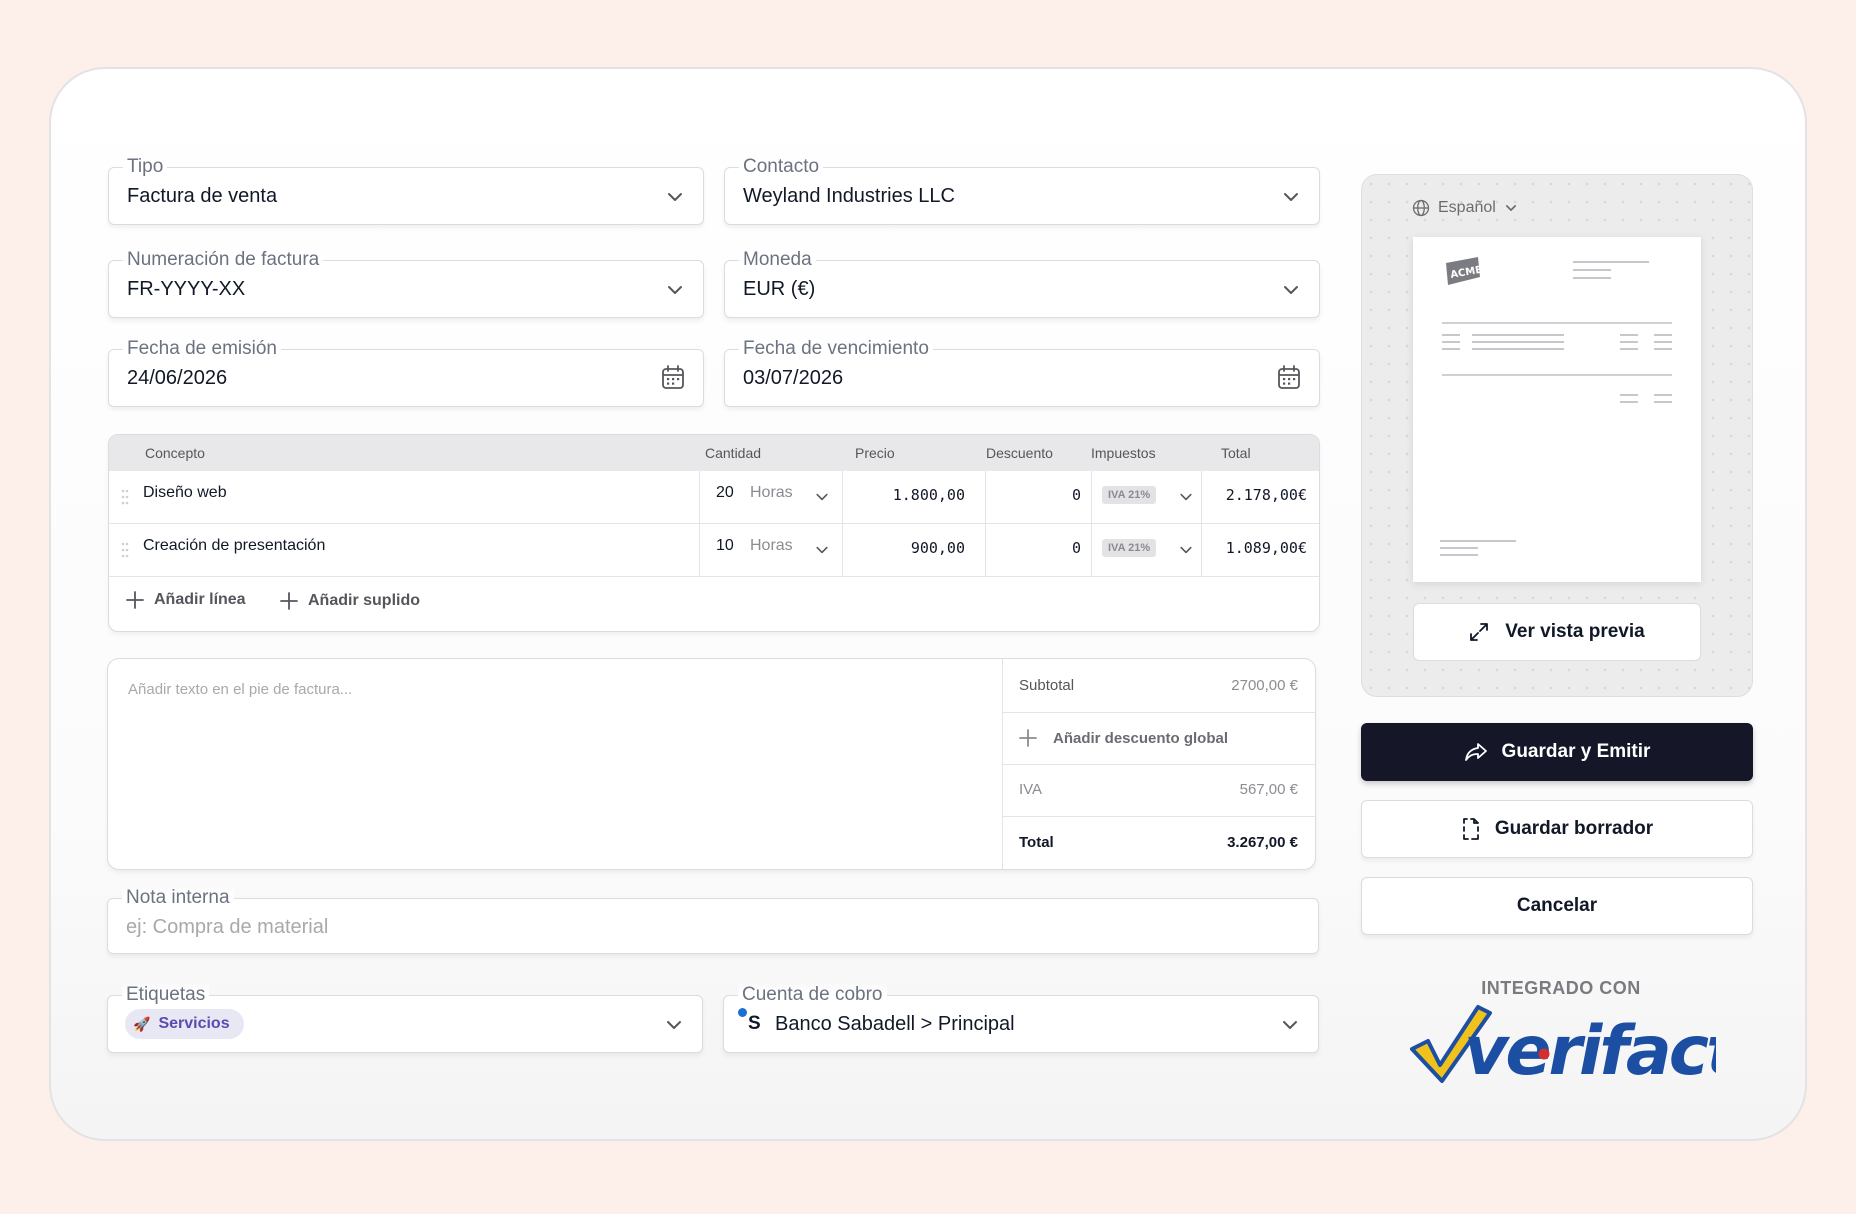 This screenshot has height=1214, width=1856. I want to click on precio-cell: 1.800,00, so click(913, 497).